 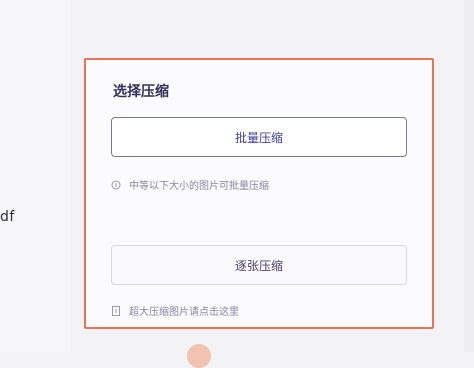 I want to click on left-background-panel, so click(x=35, y=176).